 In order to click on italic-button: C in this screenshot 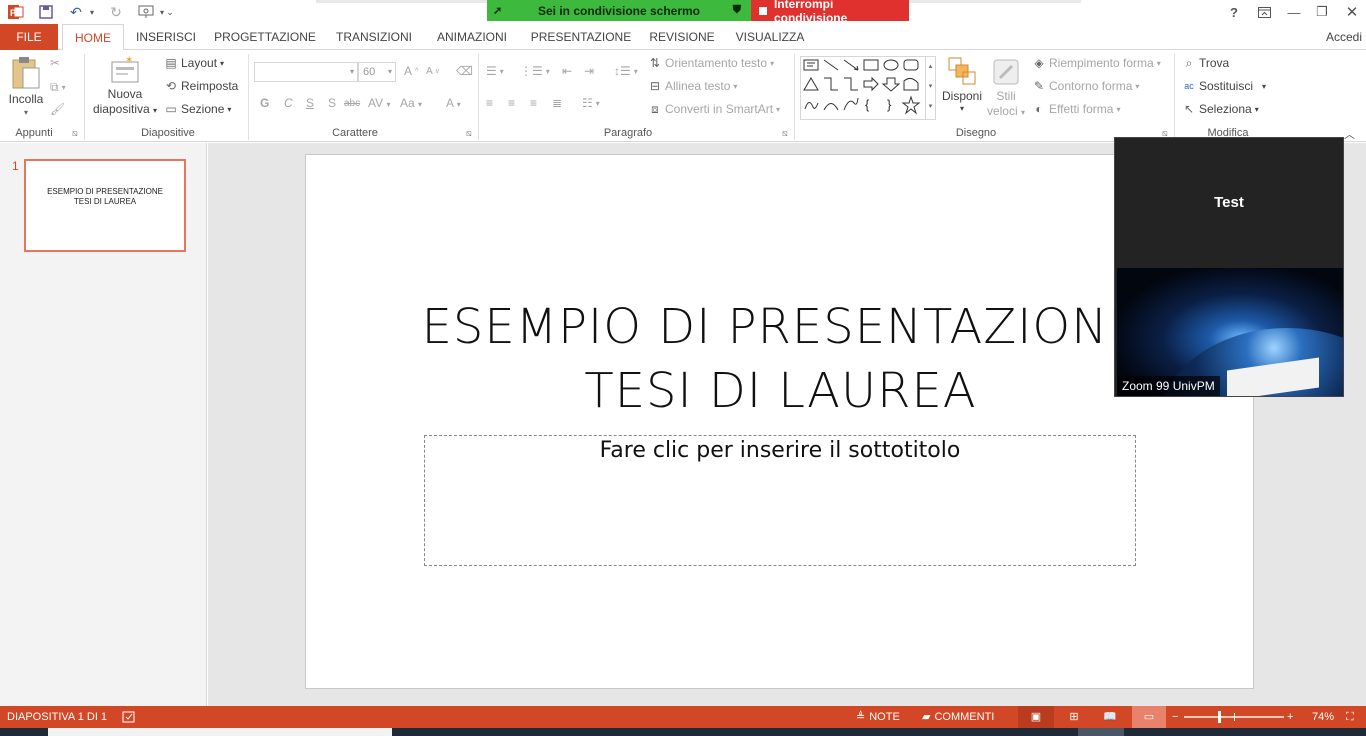, I will do `click(288, 103)`.